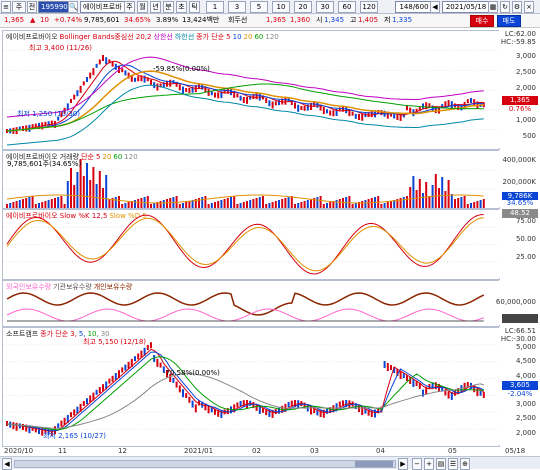 This screenshot has height=470, width=540. What do you see at coordinates (325, 7) in the screenshot?
I see `interval-button-30: 30` at bounding box center [325, 7].